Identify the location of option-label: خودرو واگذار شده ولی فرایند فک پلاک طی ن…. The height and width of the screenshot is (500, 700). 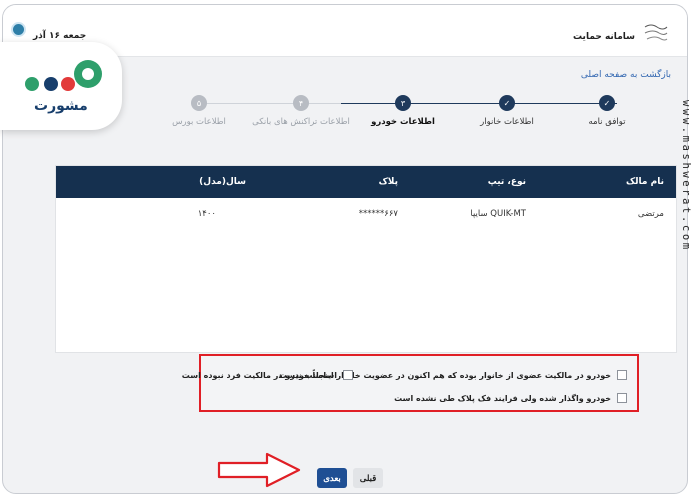
(502, 398).